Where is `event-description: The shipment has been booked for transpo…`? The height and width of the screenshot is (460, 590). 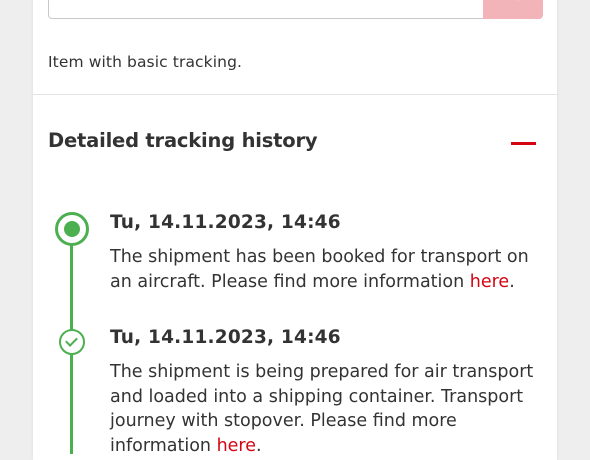 event-description: The shipment has been booked for transpo… is located at coordinates (325, 269).